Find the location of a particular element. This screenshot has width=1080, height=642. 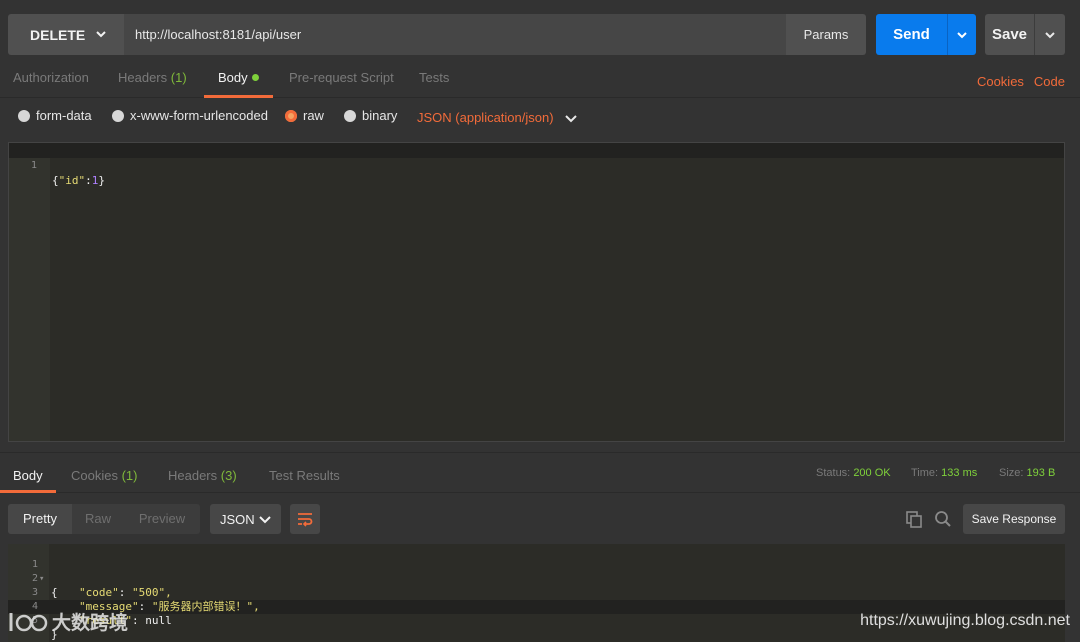

resp-tab-cookies-count: (1) is located at coordinates (129, 475).